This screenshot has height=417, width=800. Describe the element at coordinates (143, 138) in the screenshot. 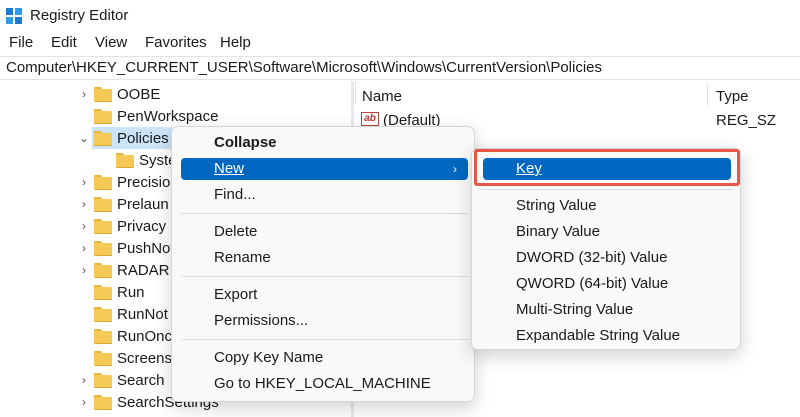

I see `tree-item-label: Policies` at that location.